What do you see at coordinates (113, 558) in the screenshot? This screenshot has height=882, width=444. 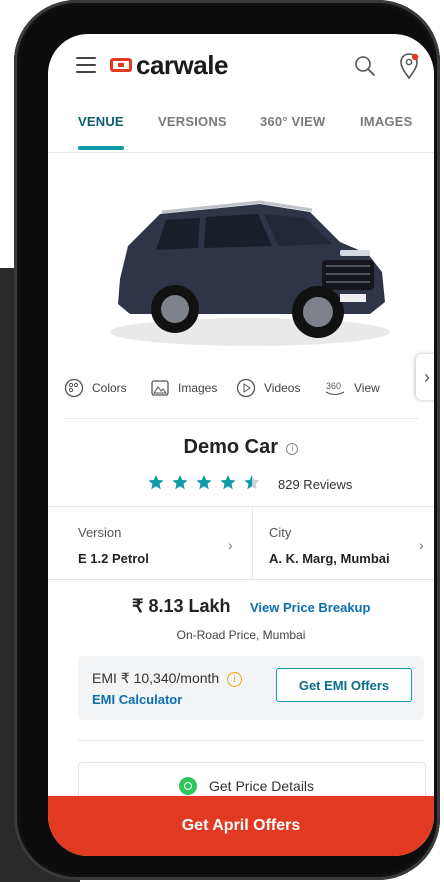 I see `version-value: E 1.2 Petrol` at bounding box center [113, 558].